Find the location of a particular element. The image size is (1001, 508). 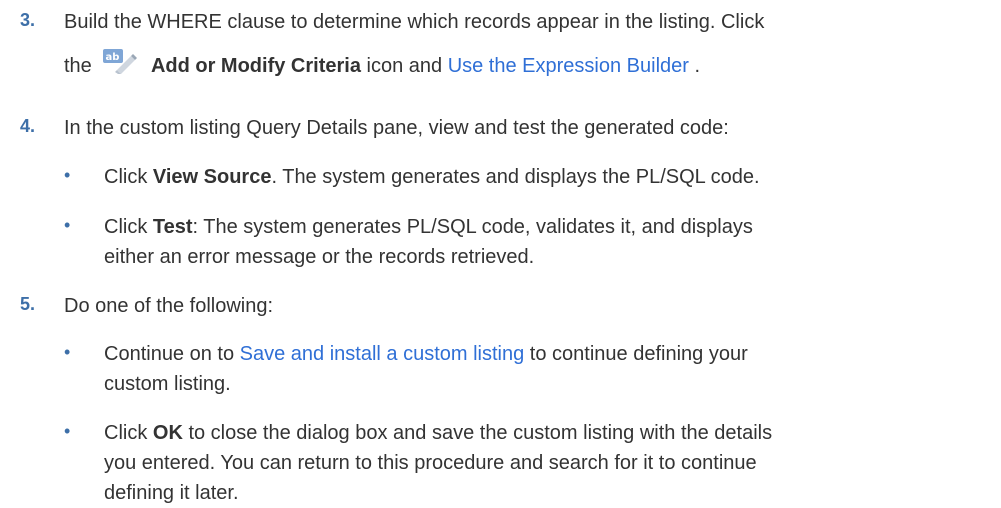

bold-term: Test is located at coordinates (172, 227).